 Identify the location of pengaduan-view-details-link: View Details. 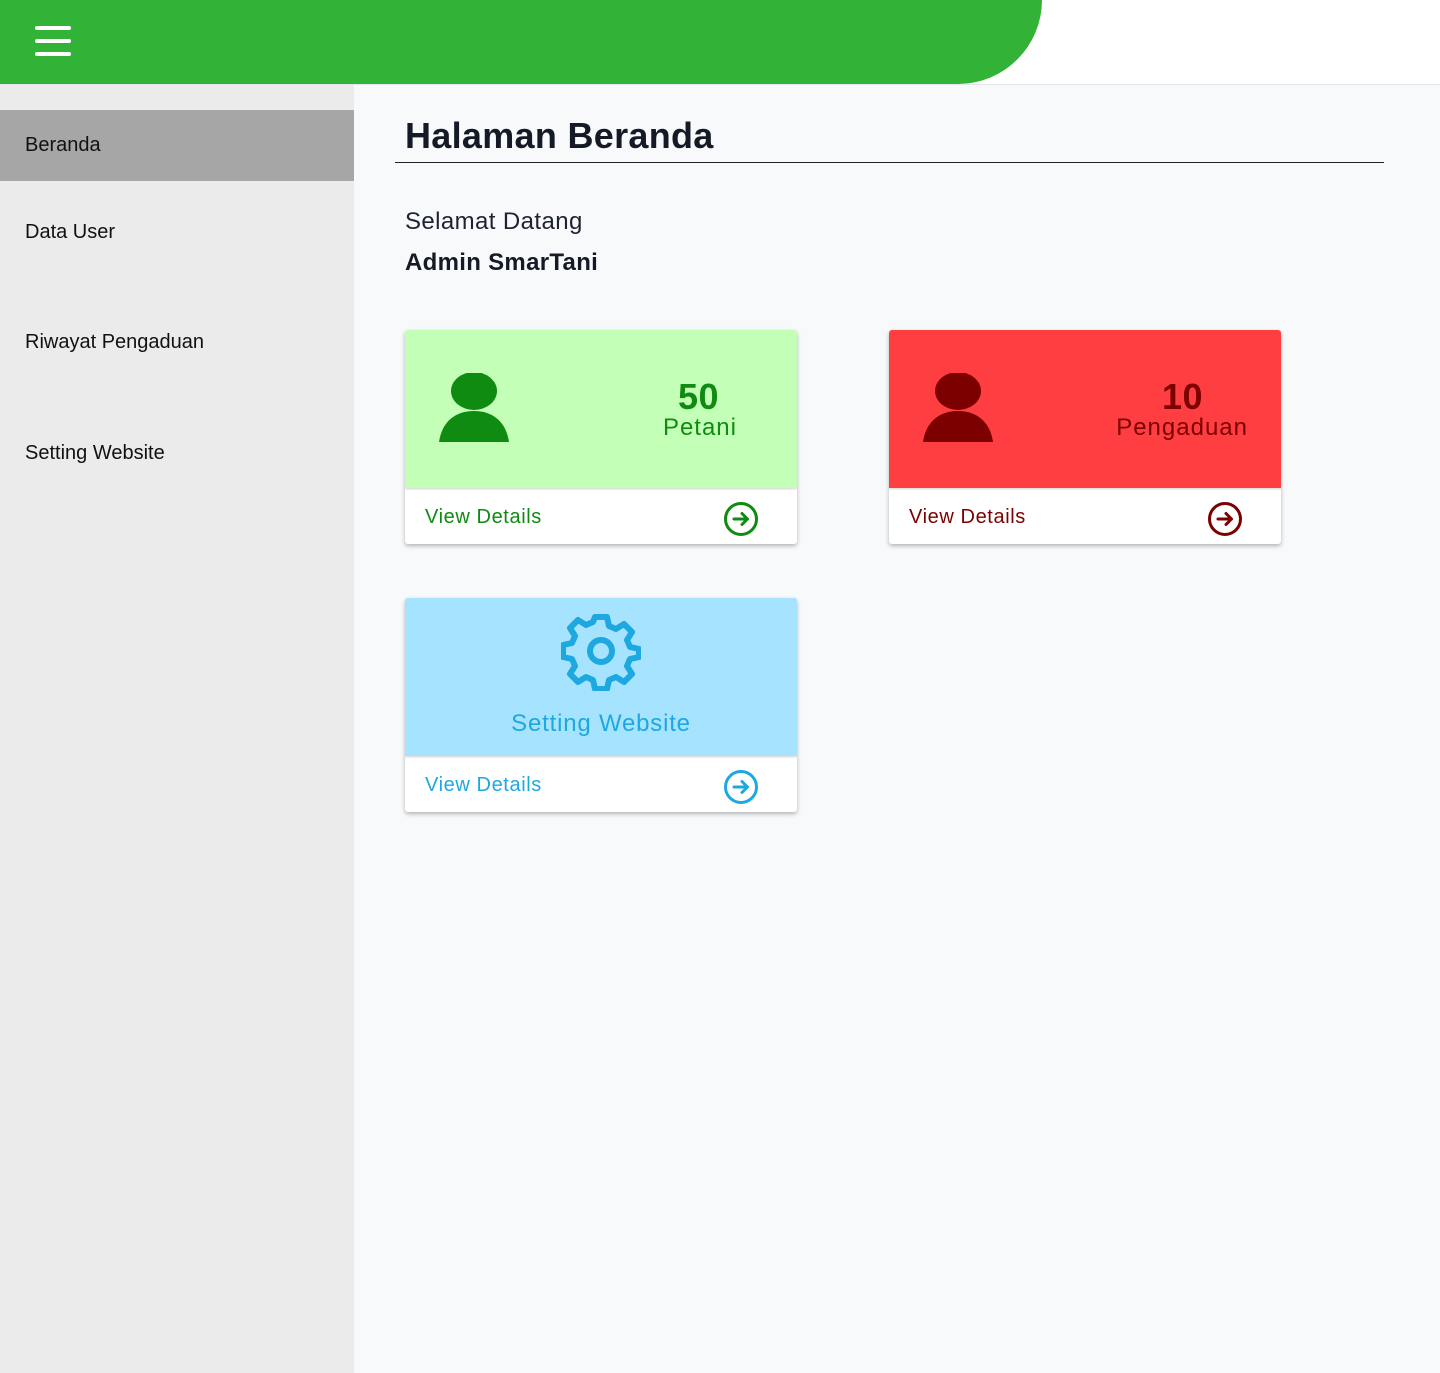
(1085, 516).